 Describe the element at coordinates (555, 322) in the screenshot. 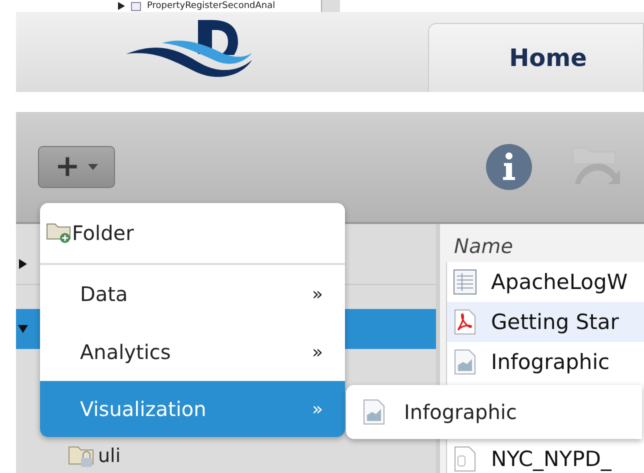

I see `file-name: Getting Star` at that location.